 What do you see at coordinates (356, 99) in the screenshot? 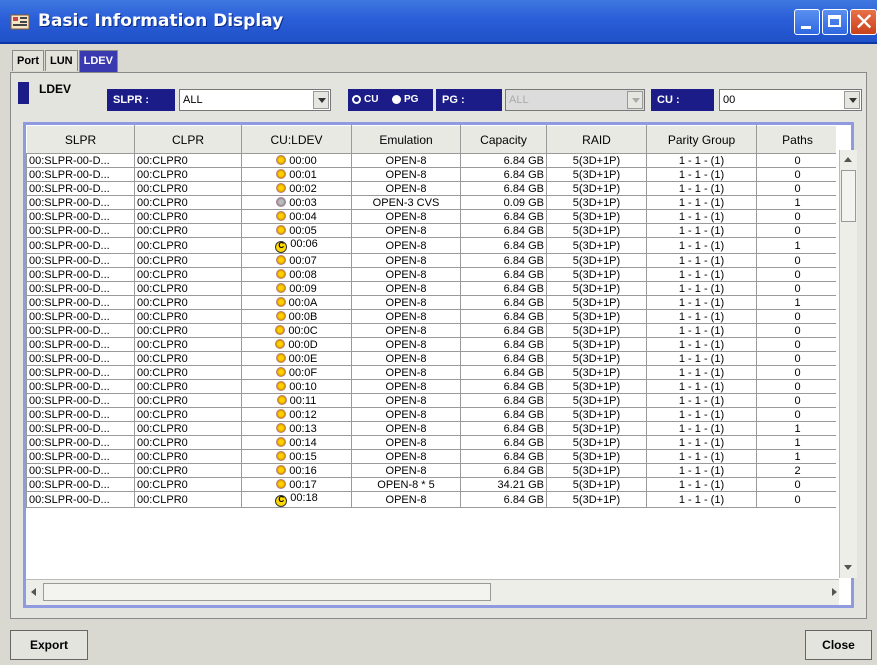
I see `radio-cu` at bounding box center [356, 99].